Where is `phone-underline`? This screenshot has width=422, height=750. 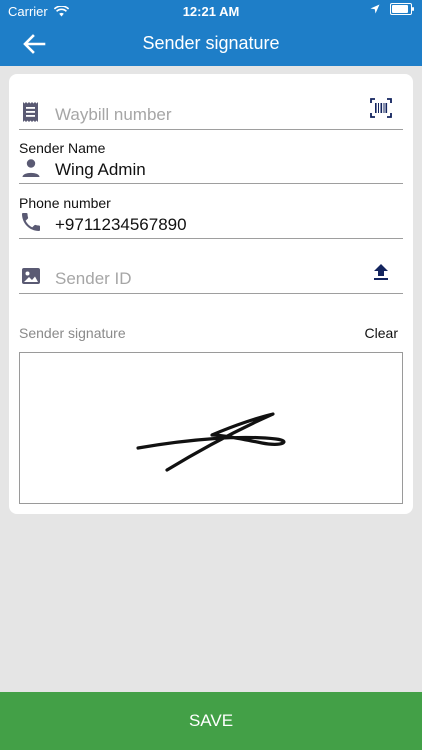
phone-underline is located at coordinates (211, 238).